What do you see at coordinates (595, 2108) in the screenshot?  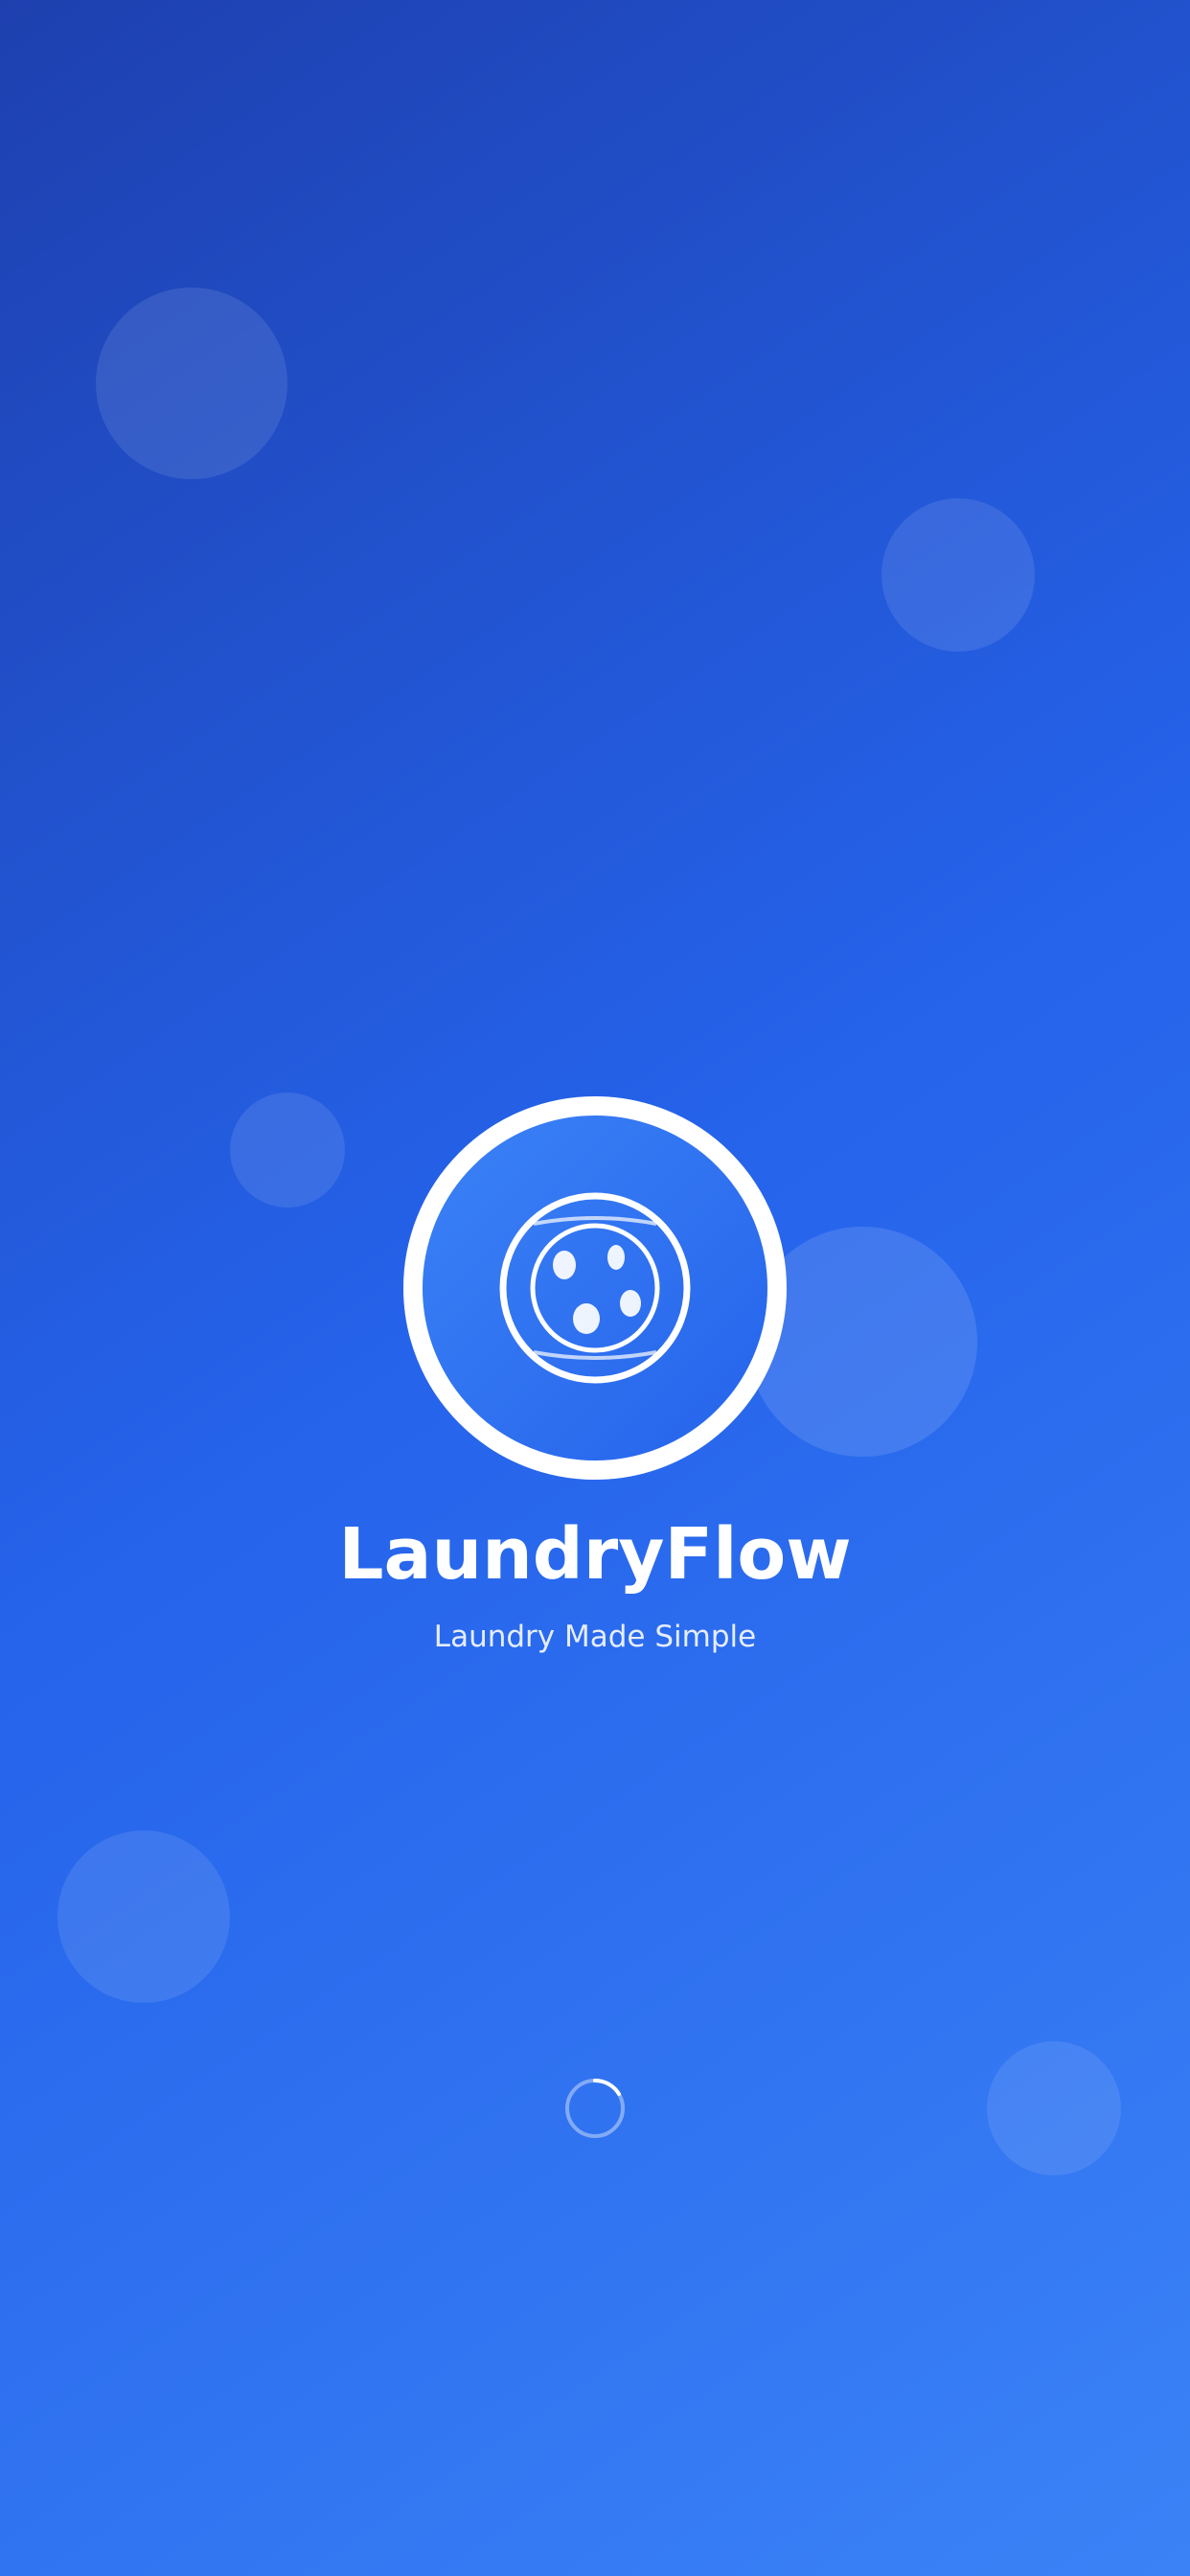 I see `loading-spinner-icon` at bounding box center [595, 2108].